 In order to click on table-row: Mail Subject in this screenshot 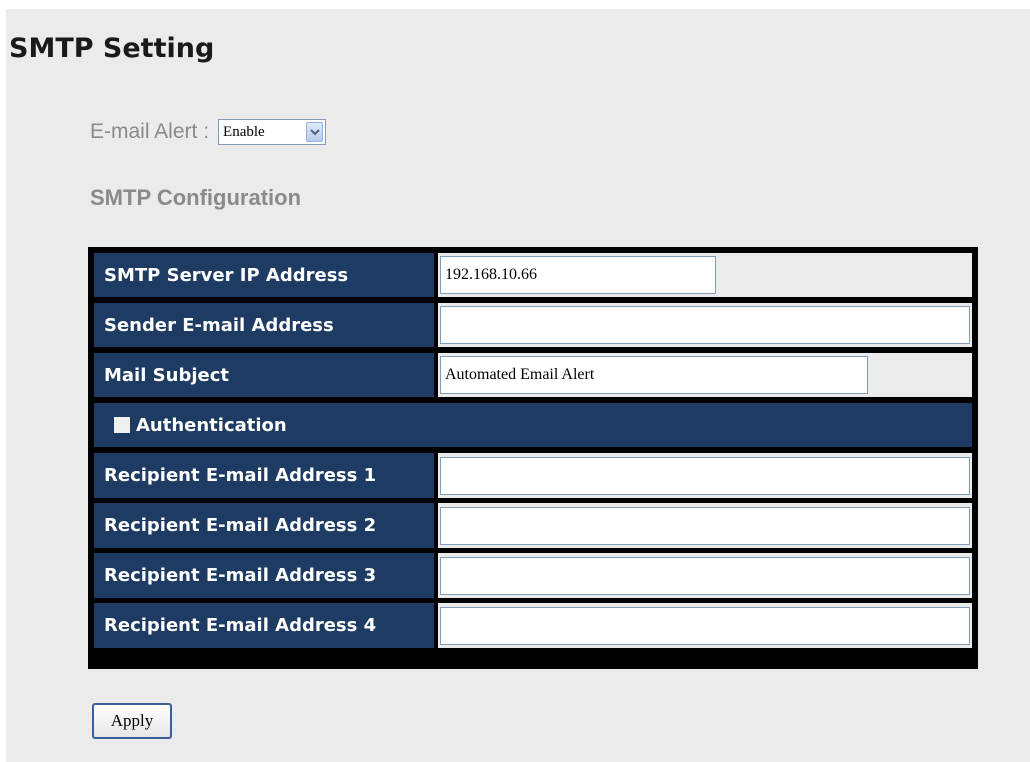, I will do `click(533, 375)`.